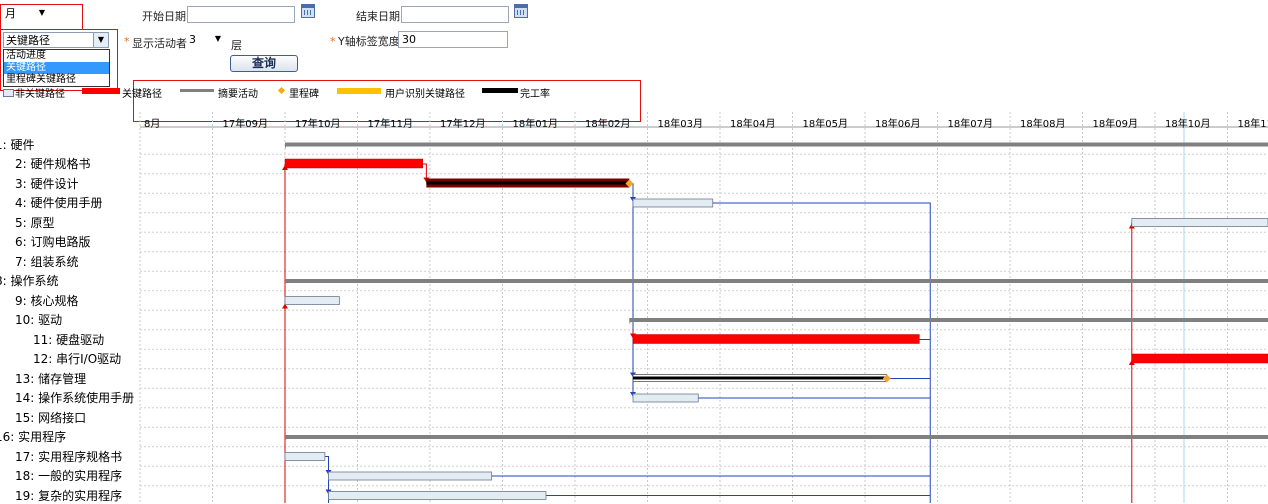 This screenshot has width=1268, height=504. What do you see at coordinates (74, 398) in the screenshot?
I see `task-label: 14: 操作系统使用手册` at bounding box center [74, 398].